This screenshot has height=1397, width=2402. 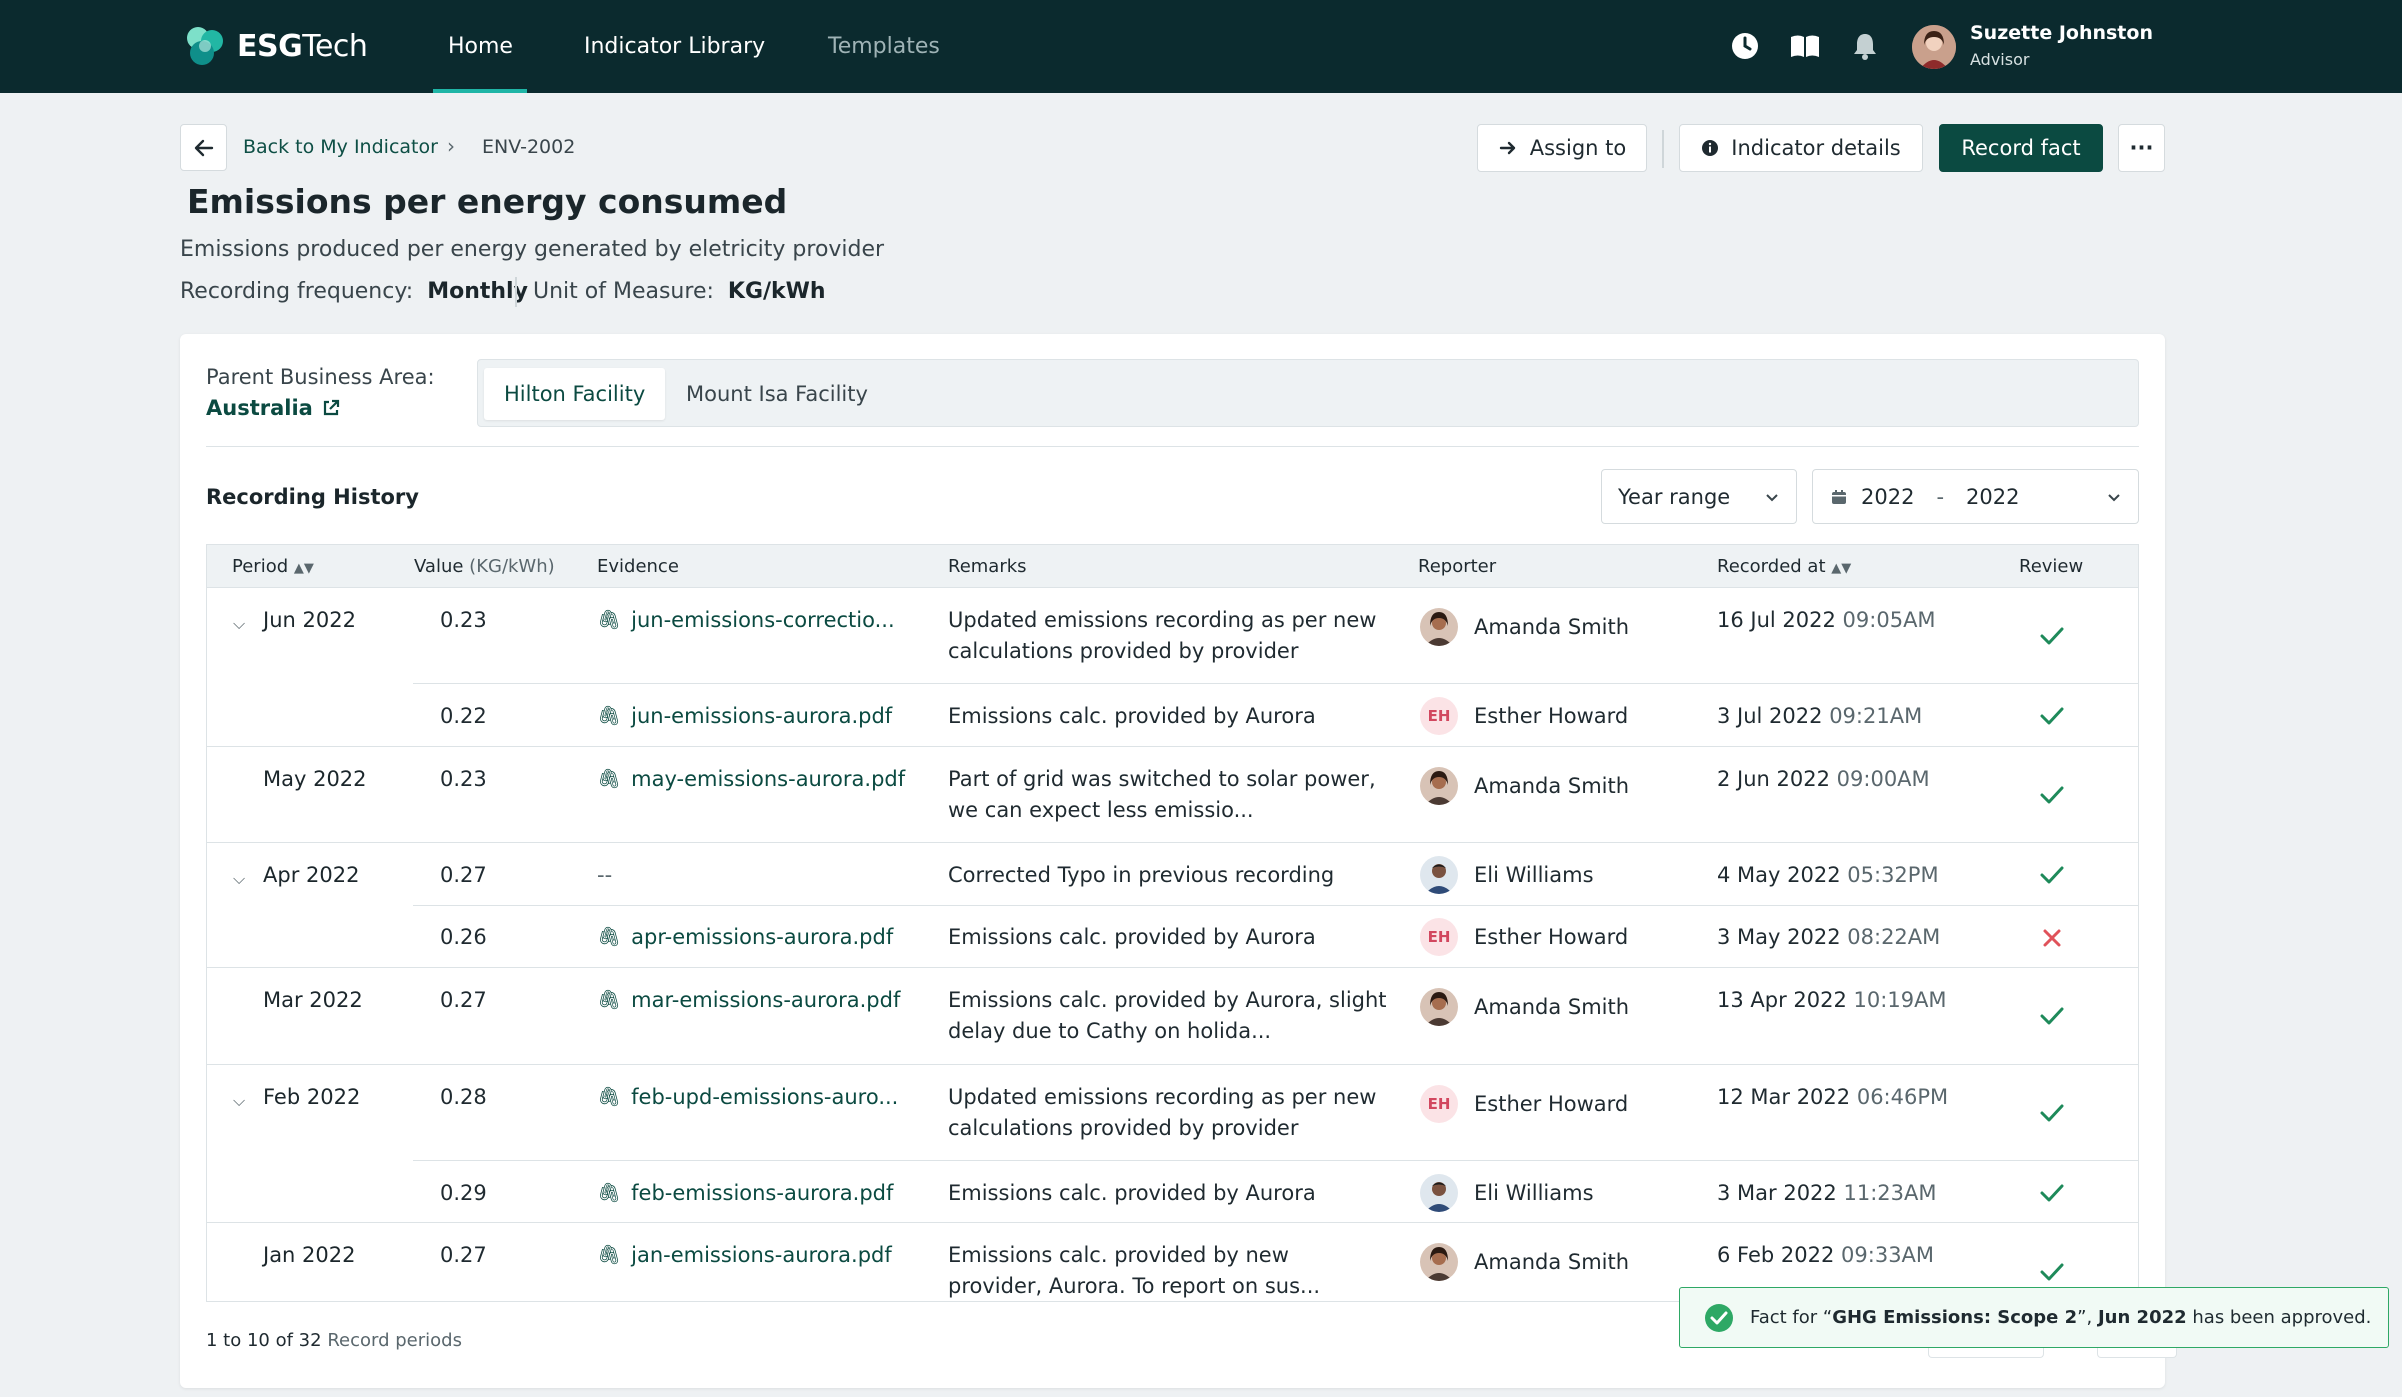 I want to click on period-cell: Jun 2022, so click(x=309, y=620).